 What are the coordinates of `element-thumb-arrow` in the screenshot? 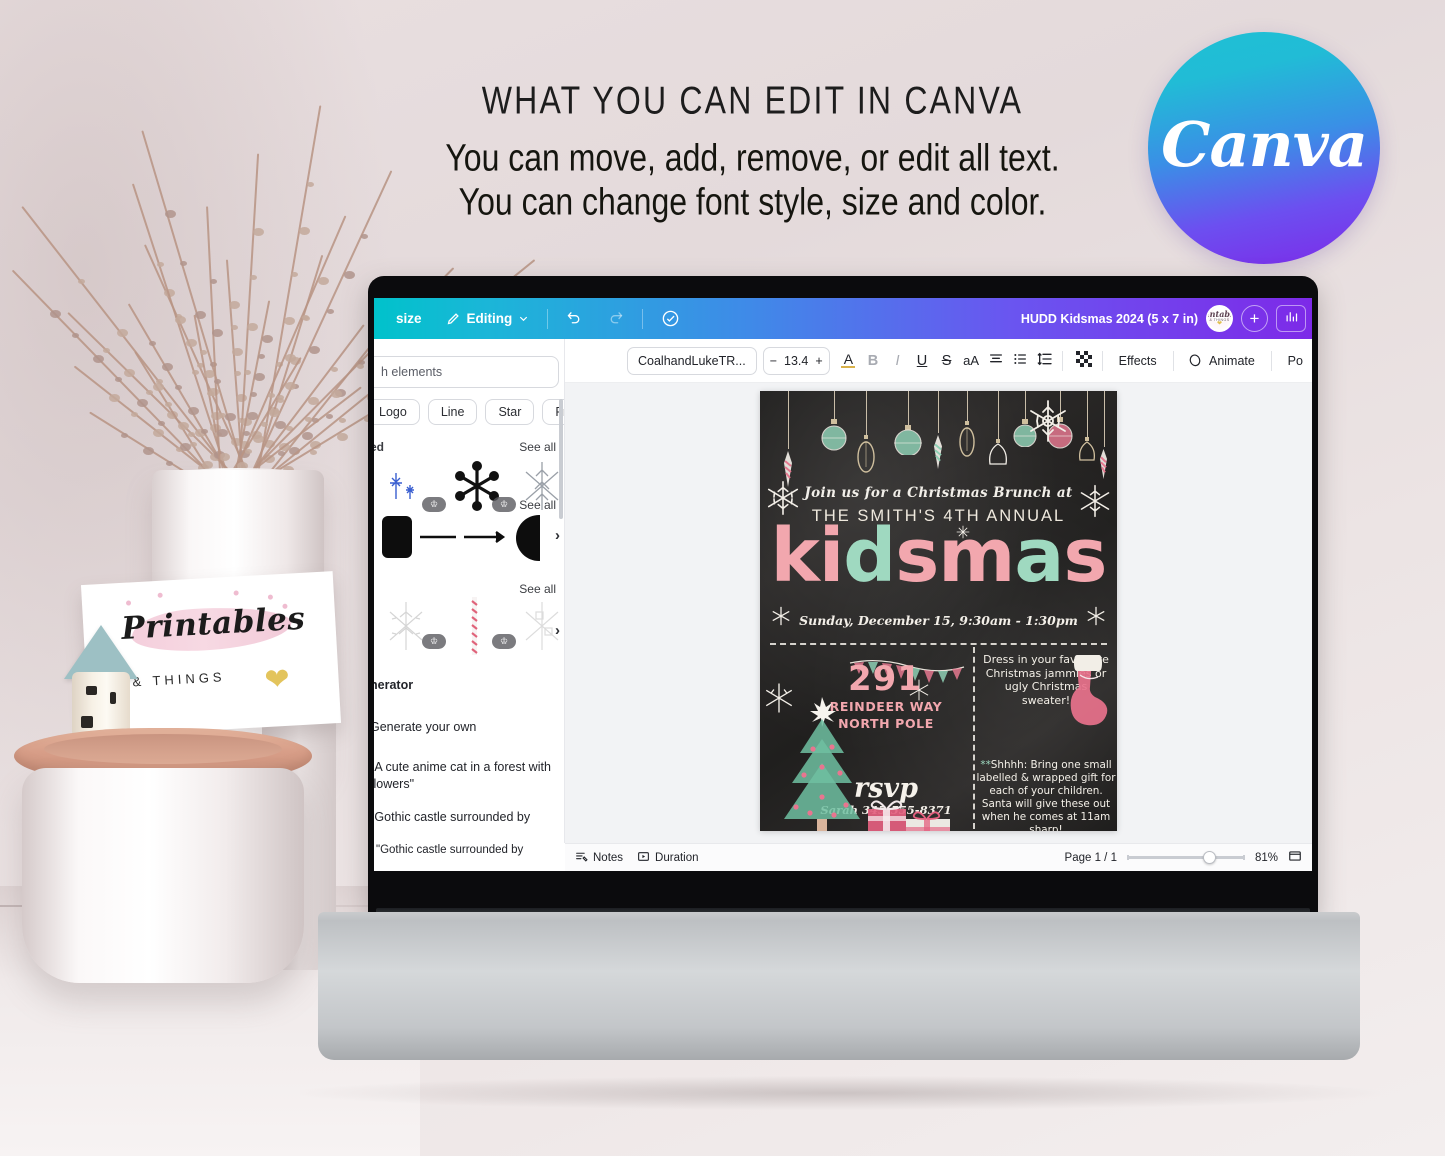 It's located at (466, 537).